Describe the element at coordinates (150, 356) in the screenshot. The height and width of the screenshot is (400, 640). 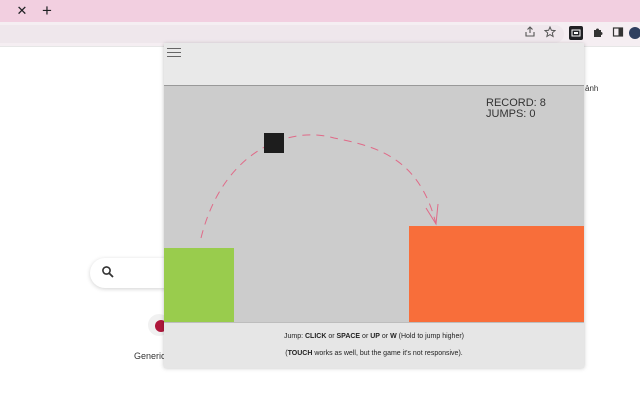
I see `shortcut-label: Generic` at that location.